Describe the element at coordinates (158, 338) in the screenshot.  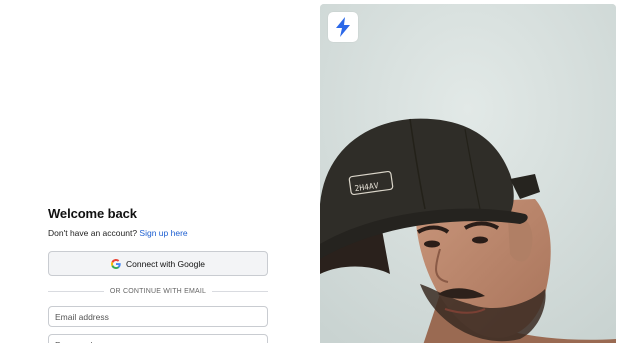
I see `password-field` at that location.